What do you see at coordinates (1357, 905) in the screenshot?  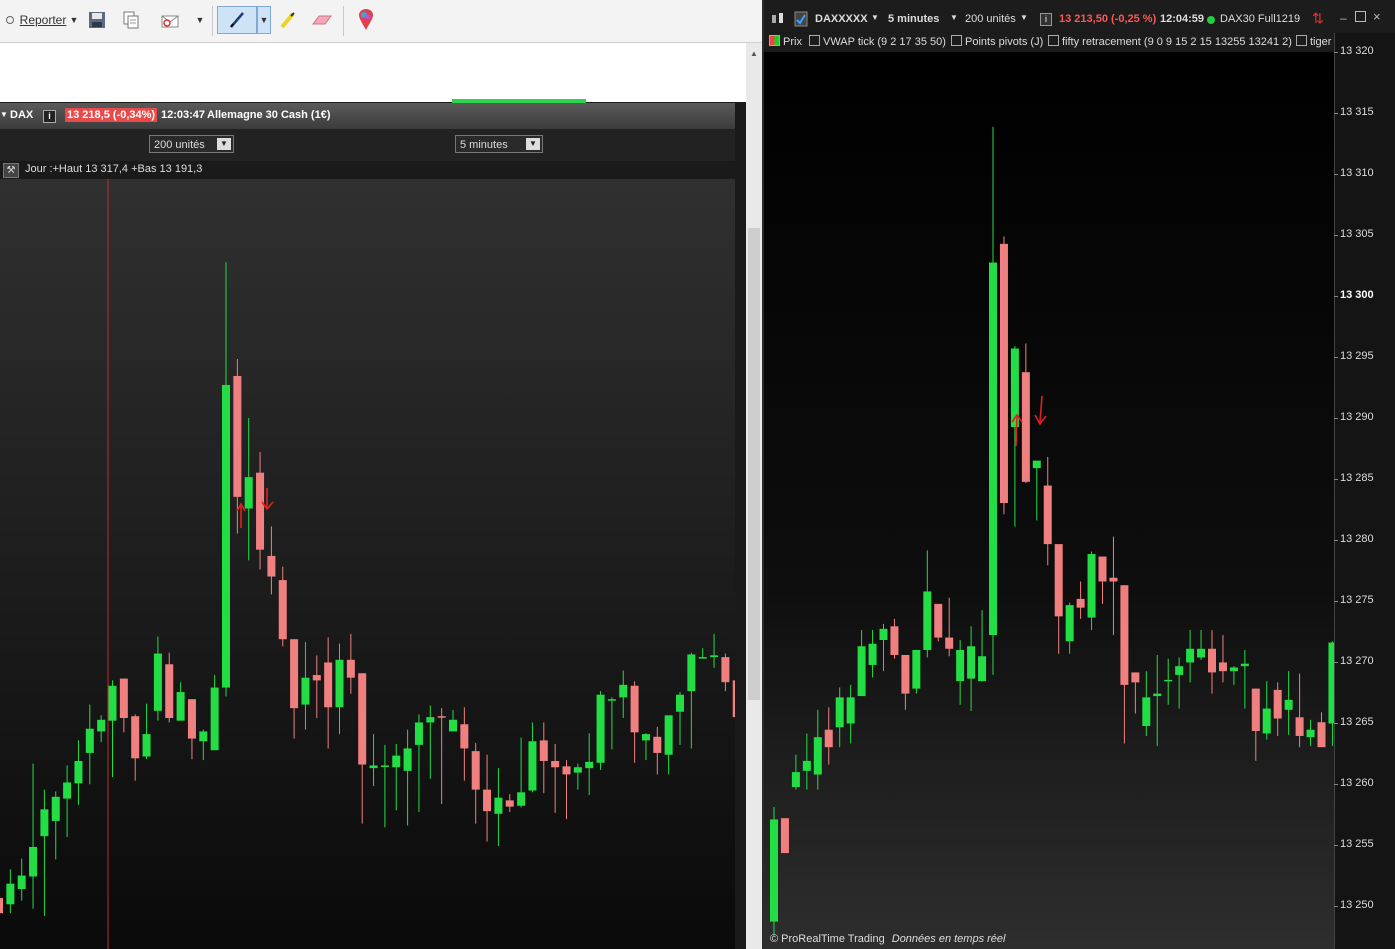 I see `price-axis-label: 13 250` at bounding box center [1357, 905].